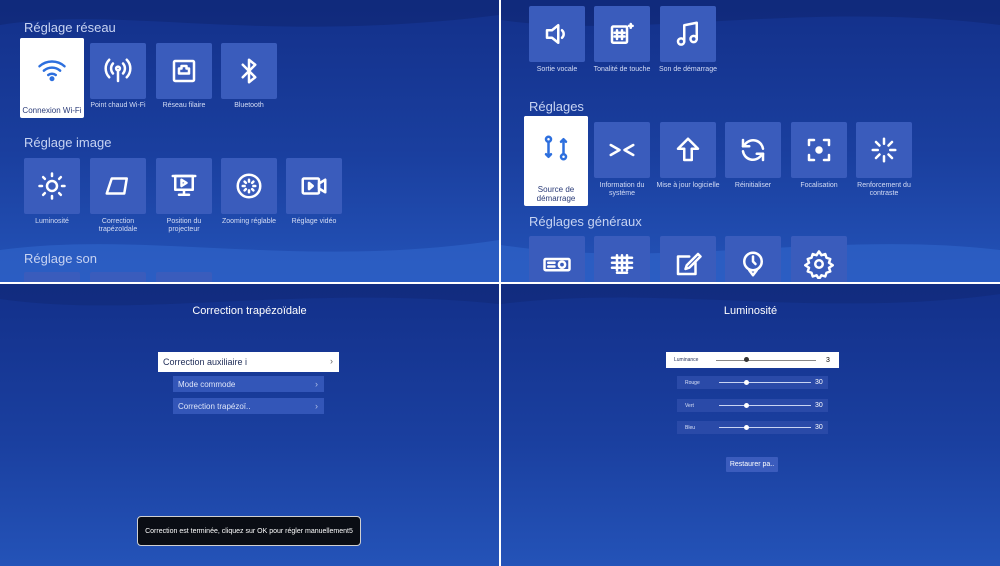 Image resolution: width=1000 pixels, height=566 pixels. What do you see at coordinates (248, 384) in the screenshot?
I see `menu-item-easy-mode: Mode commode ›` at bounding box center [248, 384].